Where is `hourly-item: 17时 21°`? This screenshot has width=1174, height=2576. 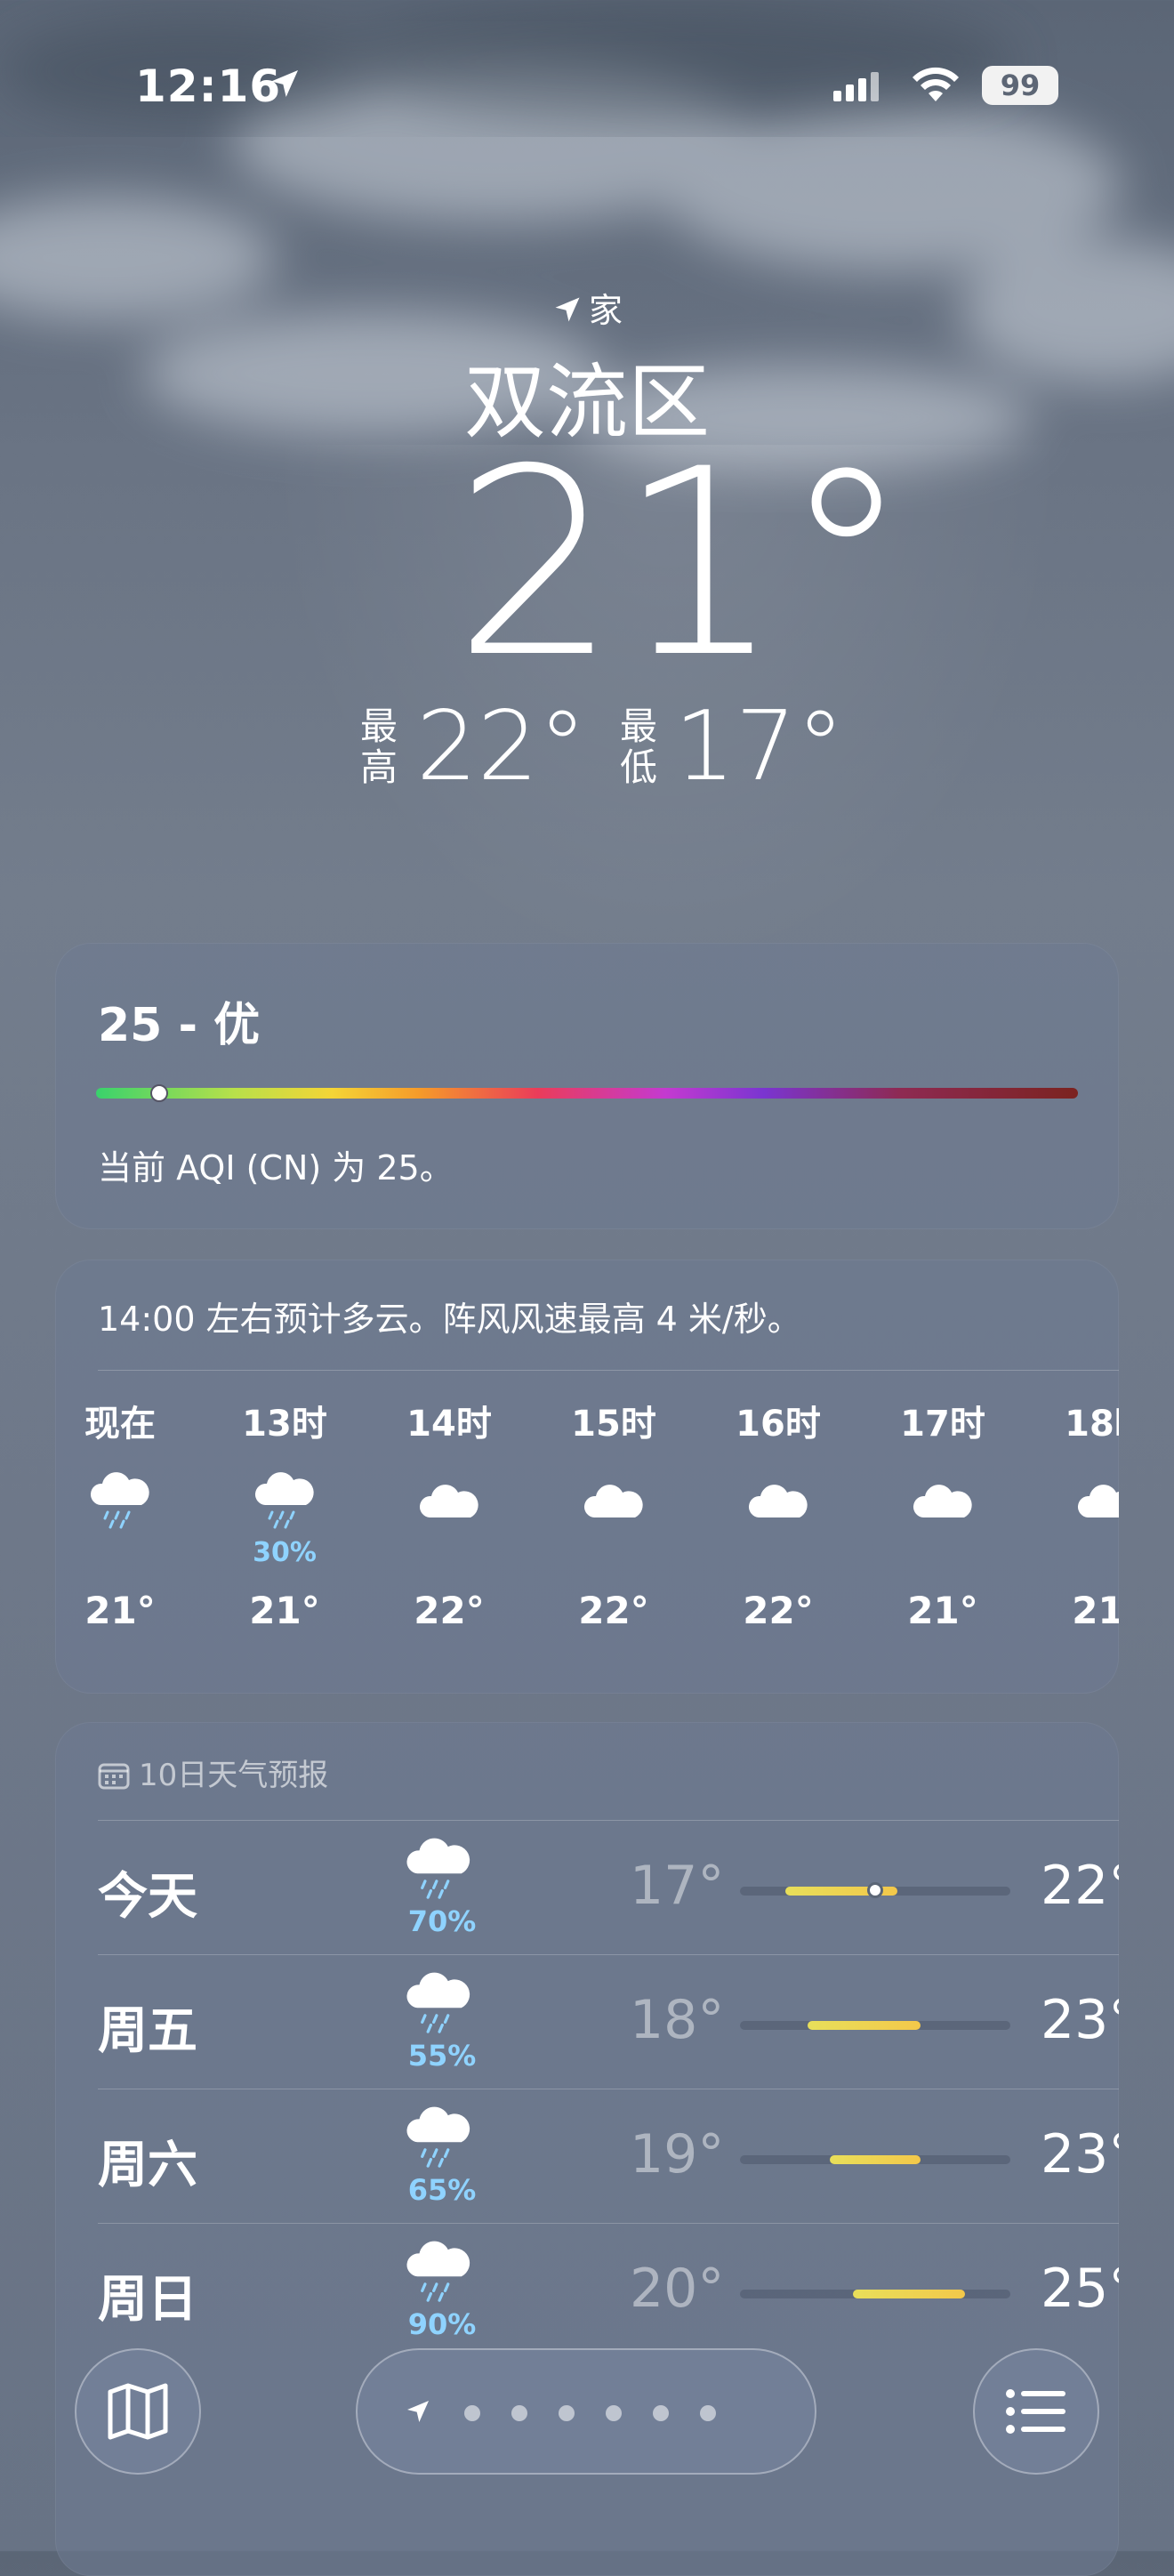
hourly-item: 17时 21° is located at coordinates (942, 1517).